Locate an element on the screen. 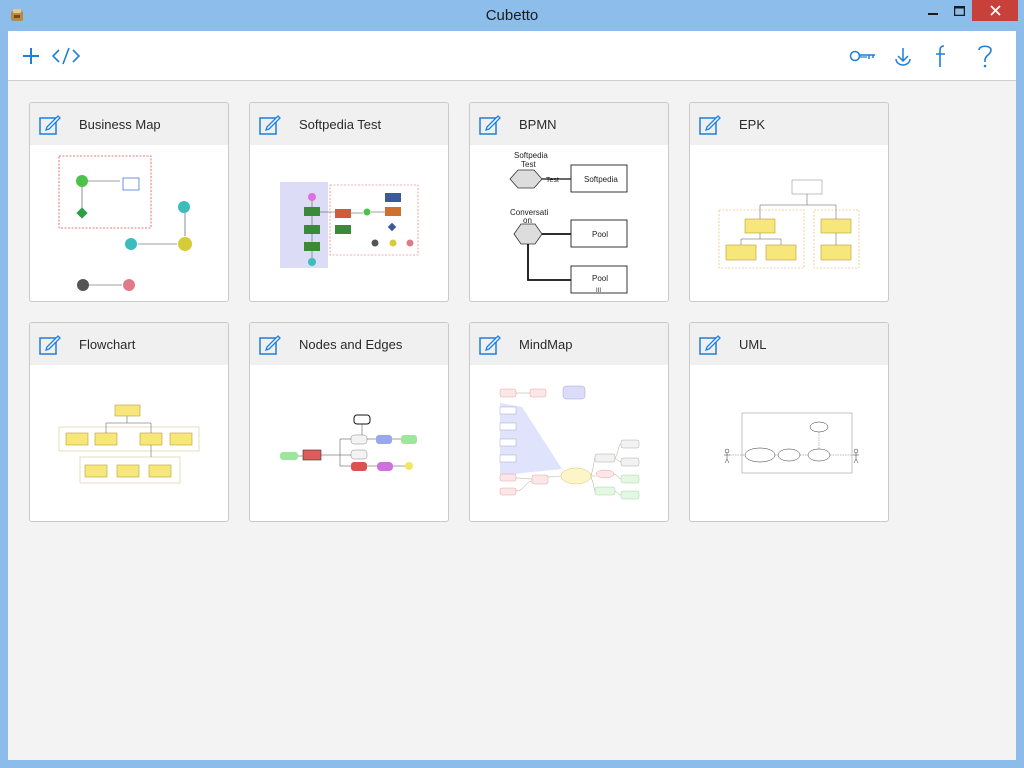 Image resolution: width=1024 pixels, height=768 pixels. facebook-icon is located at coordinates (940, 56).